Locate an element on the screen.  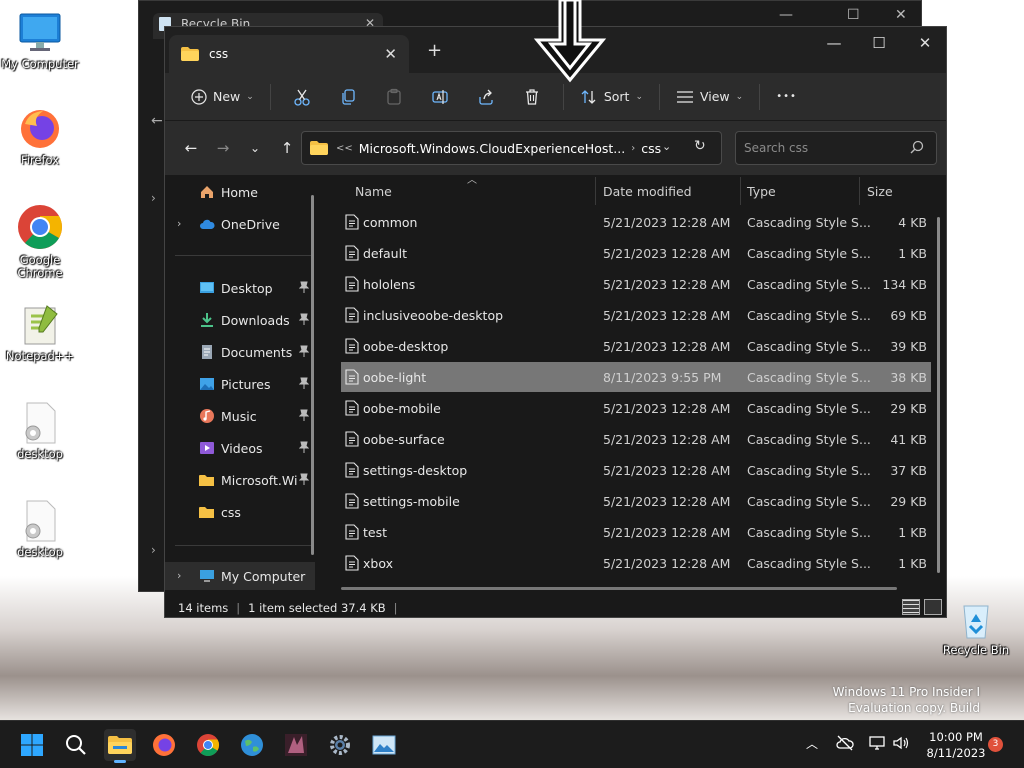
back-button: ← is located at coordinates (191, 148).